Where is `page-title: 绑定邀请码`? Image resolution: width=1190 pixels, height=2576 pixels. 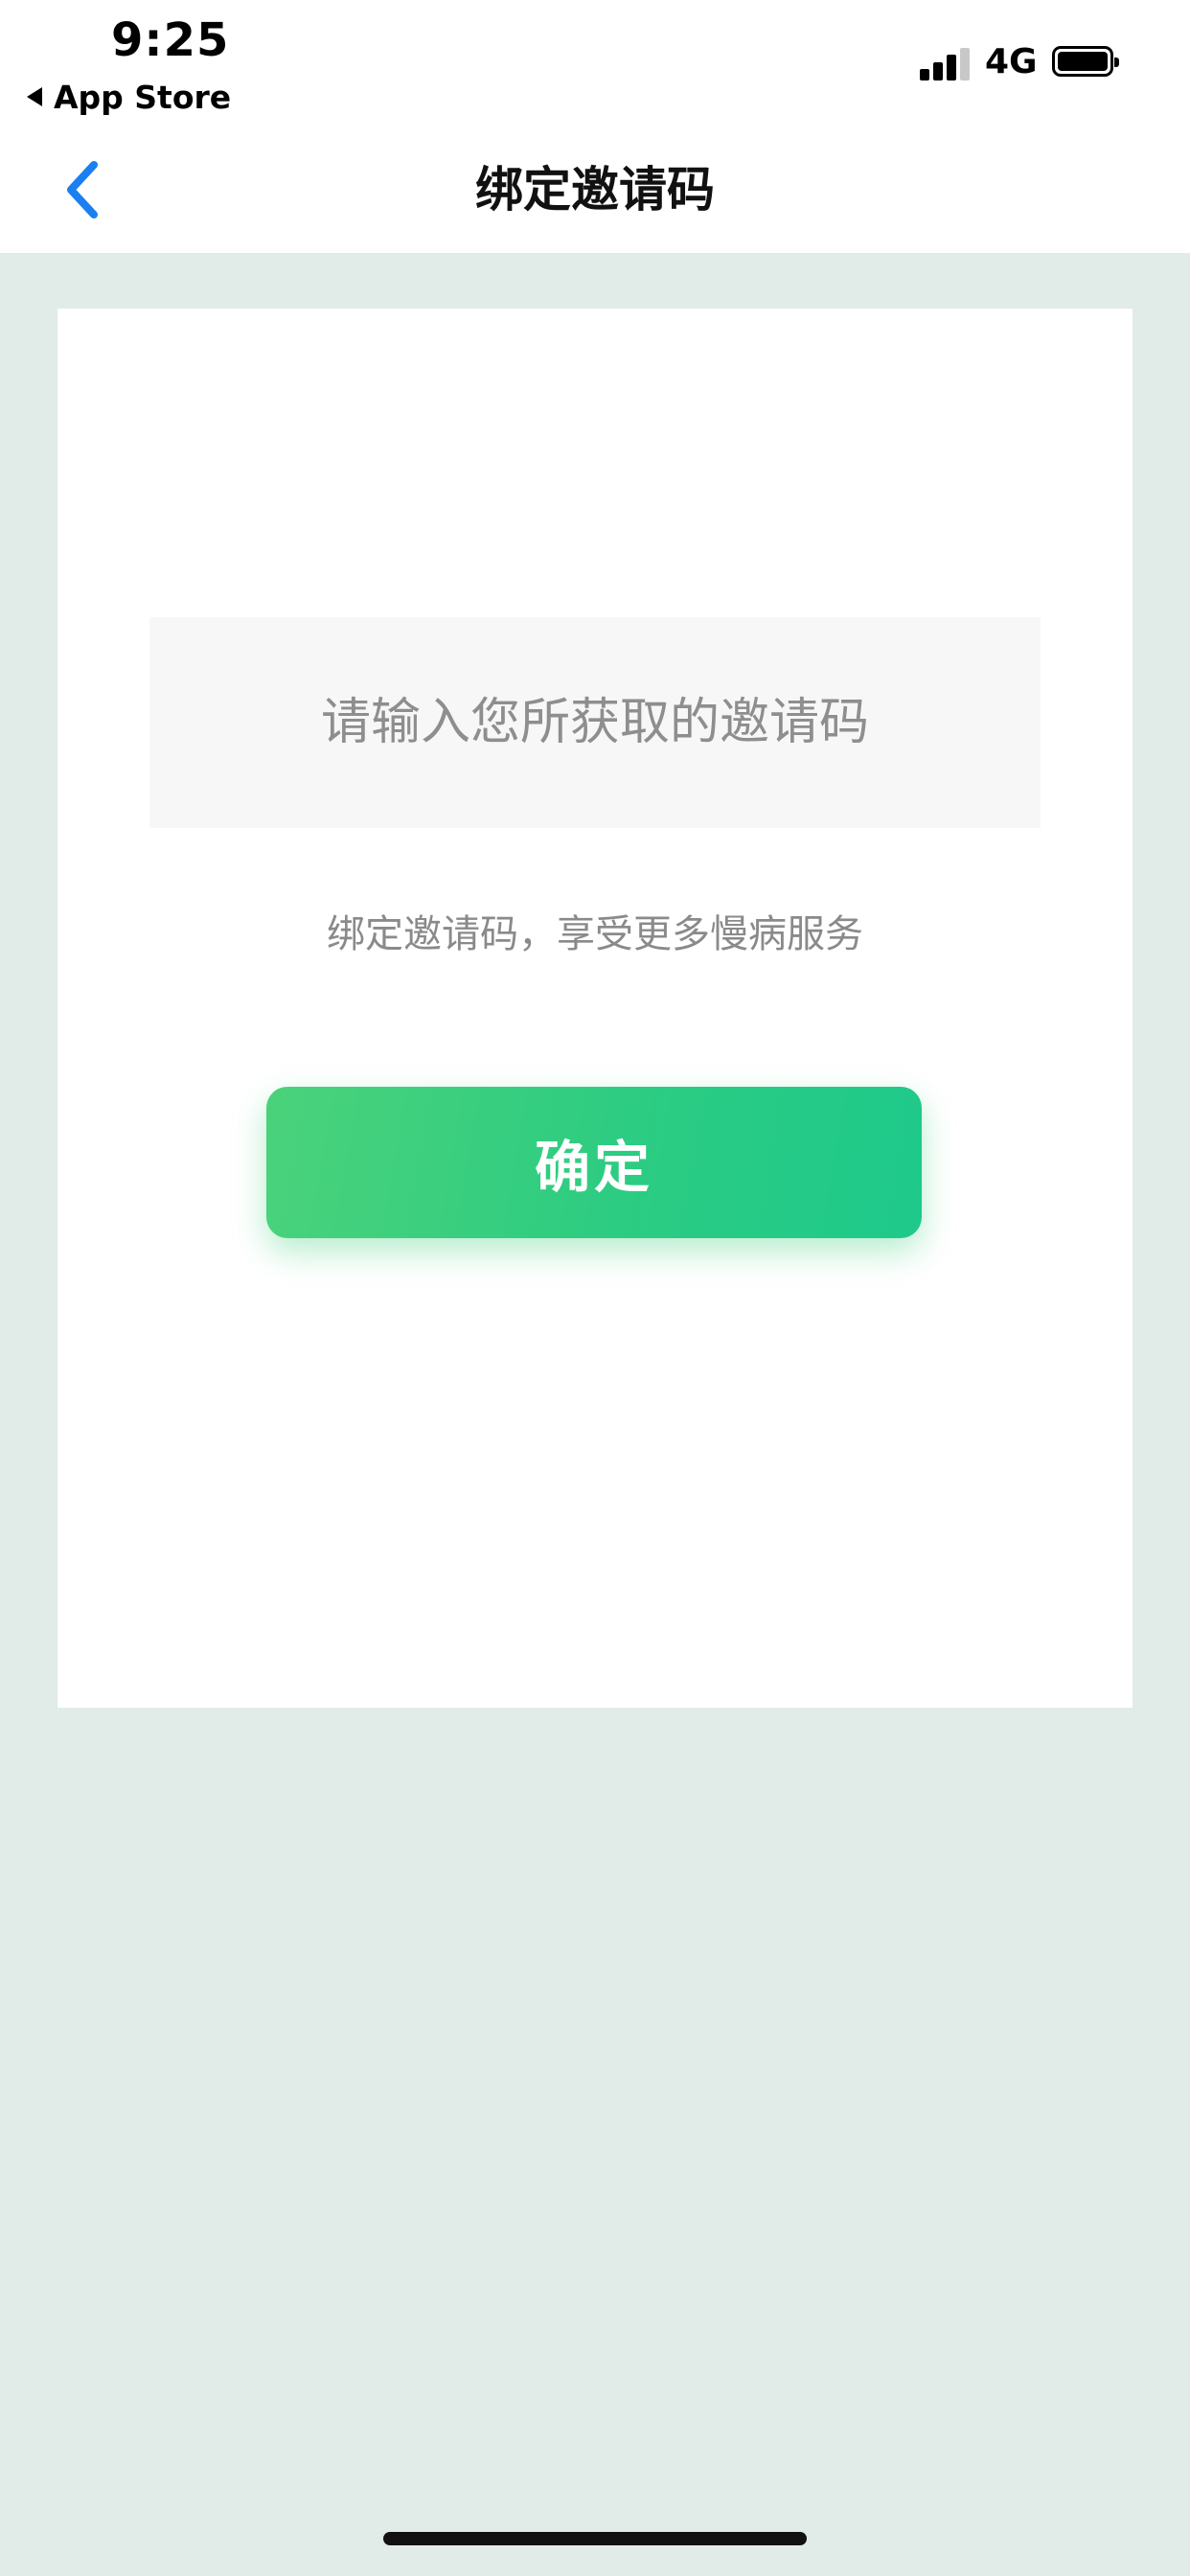 page-title: 绑定邀请码 is located at coordinates (595, 190).